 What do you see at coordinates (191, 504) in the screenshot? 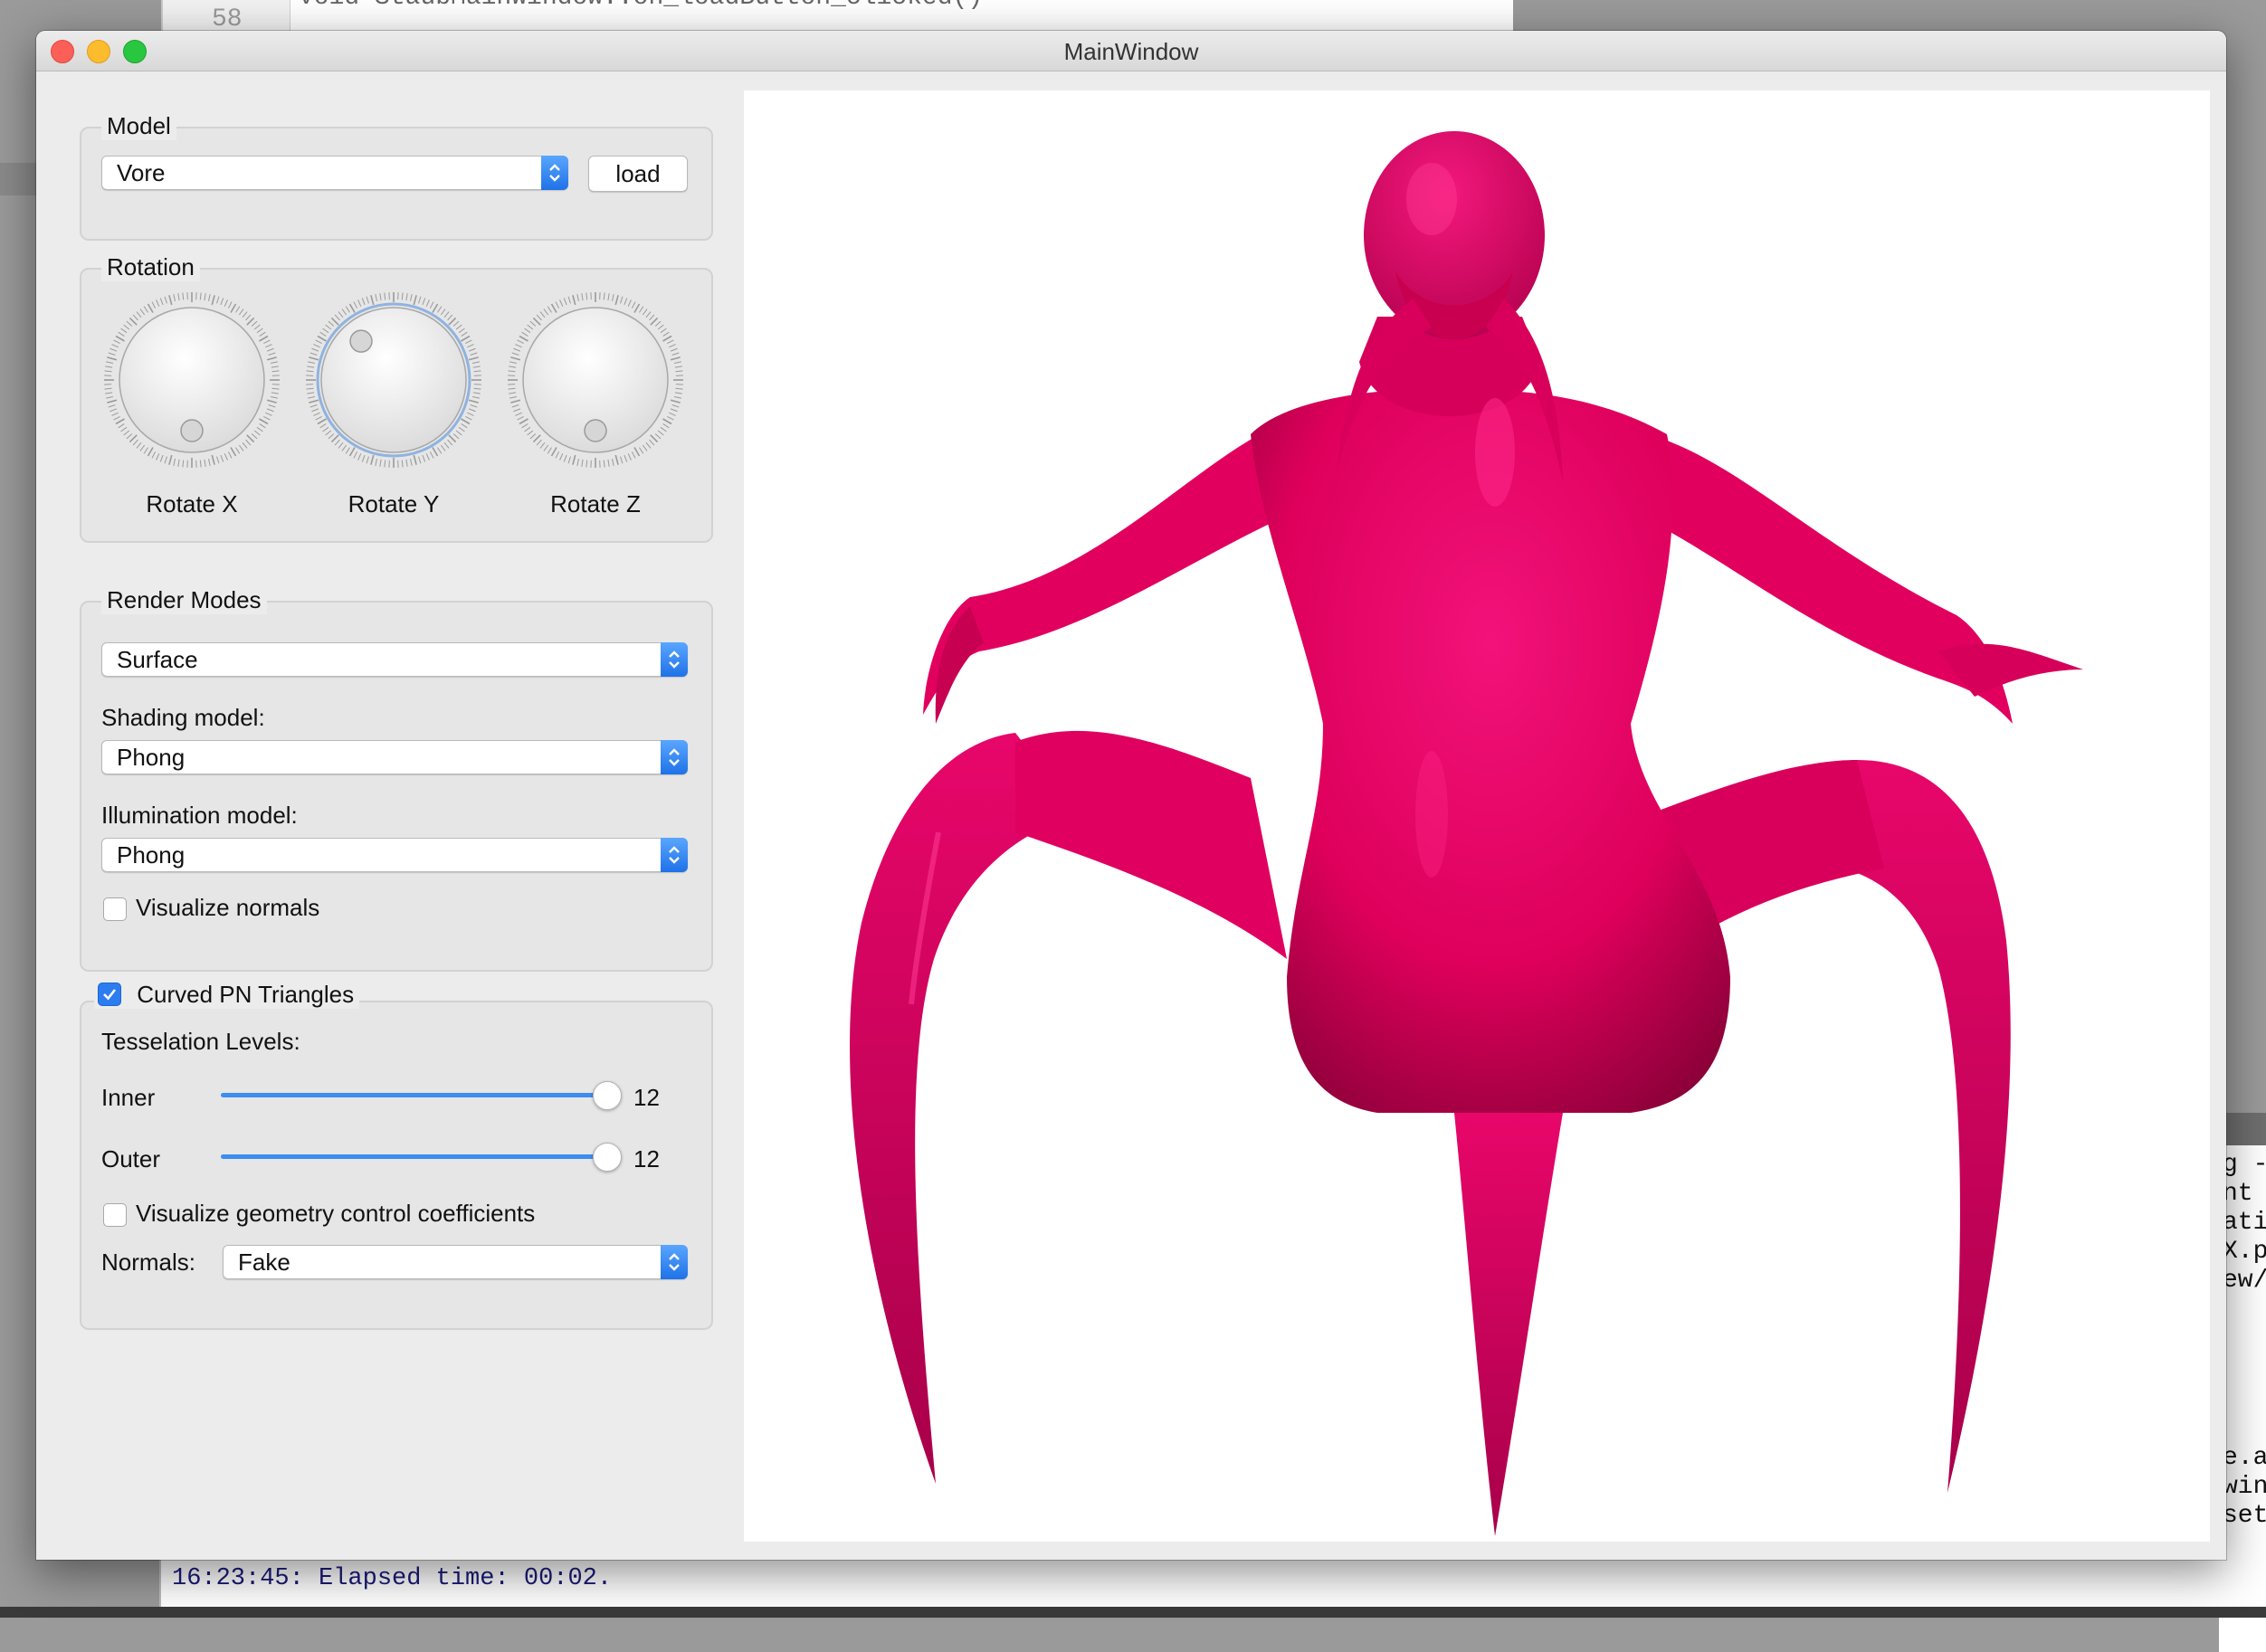
I see `rotate-x-label: Rotate X` at bounding box center [191, 504].